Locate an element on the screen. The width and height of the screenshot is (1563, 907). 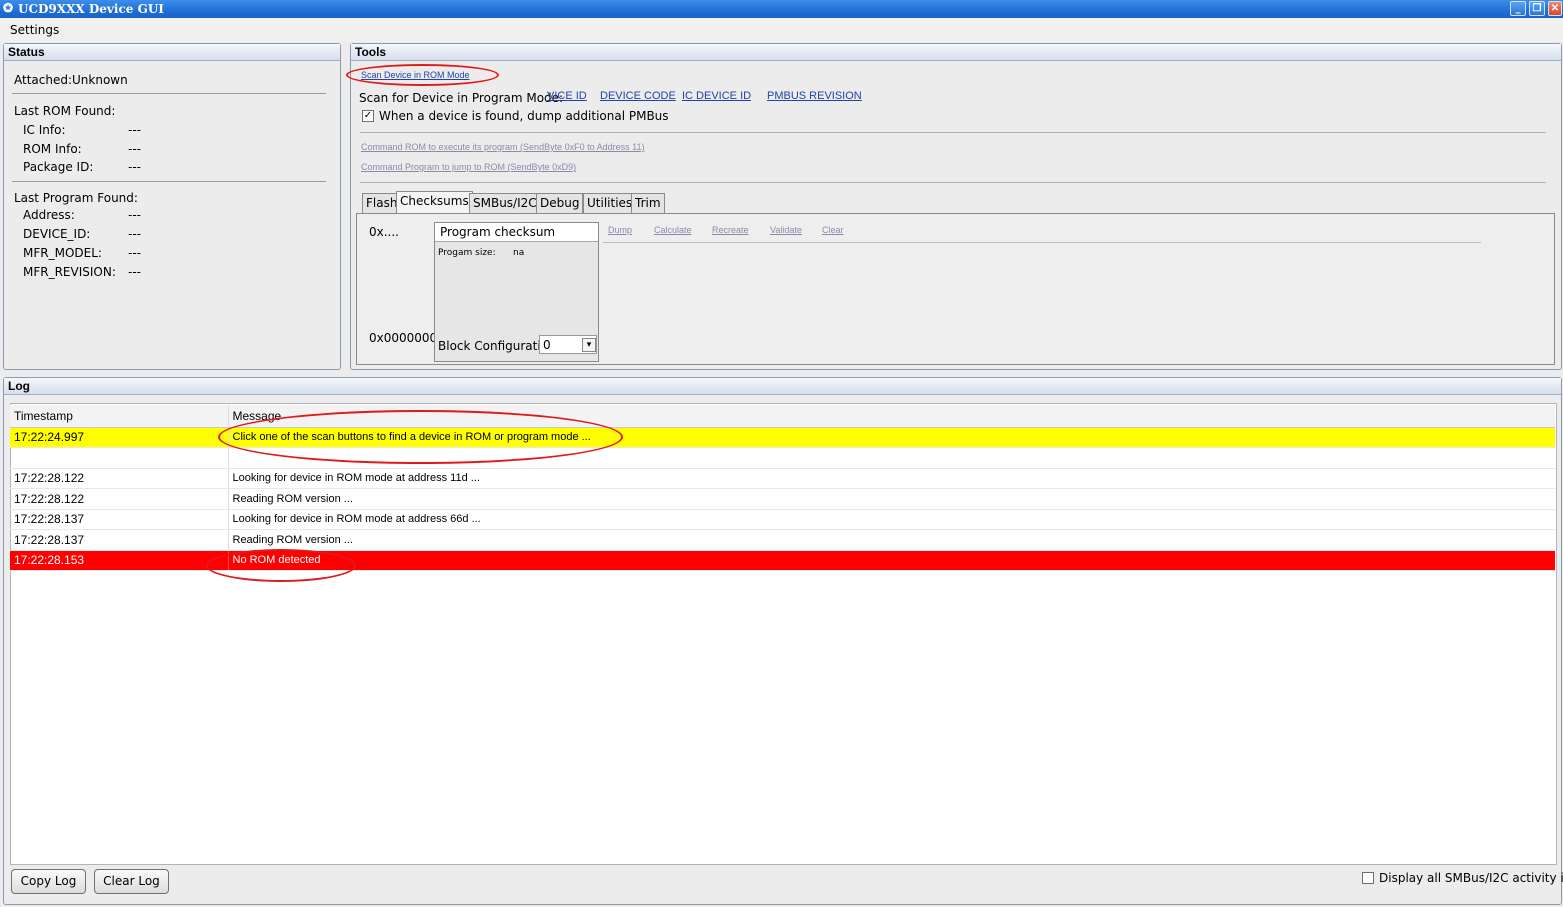
log-message: No ROM detected is located at coordinates (891, 560).